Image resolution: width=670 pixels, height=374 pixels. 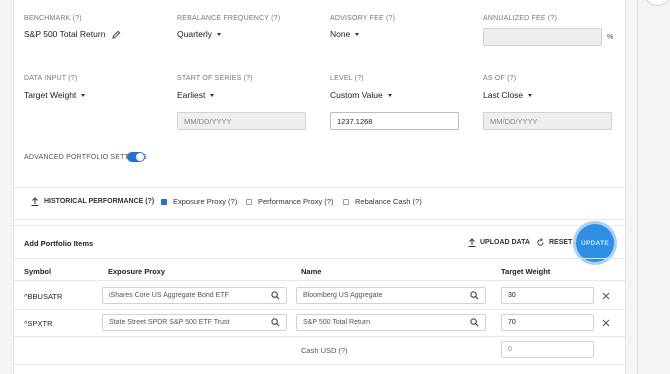 I want to click on side-rail, so click(x=637, y=187).